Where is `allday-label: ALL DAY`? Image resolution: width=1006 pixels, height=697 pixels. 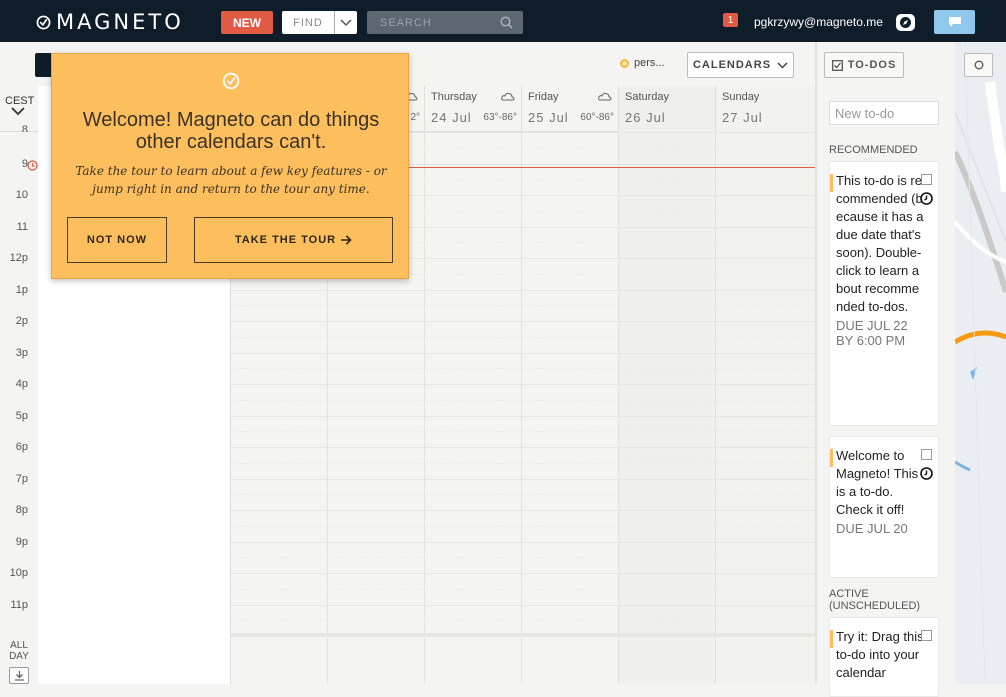
allday-label: ALL DAY is located at coordinates (19, 651).